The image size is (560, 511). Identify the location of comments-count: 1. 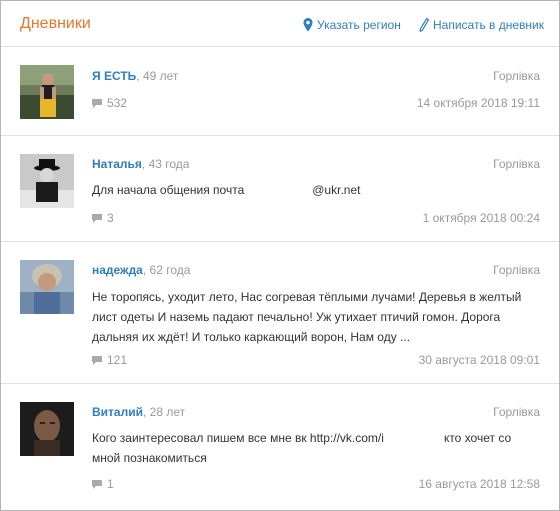
(103, 484).